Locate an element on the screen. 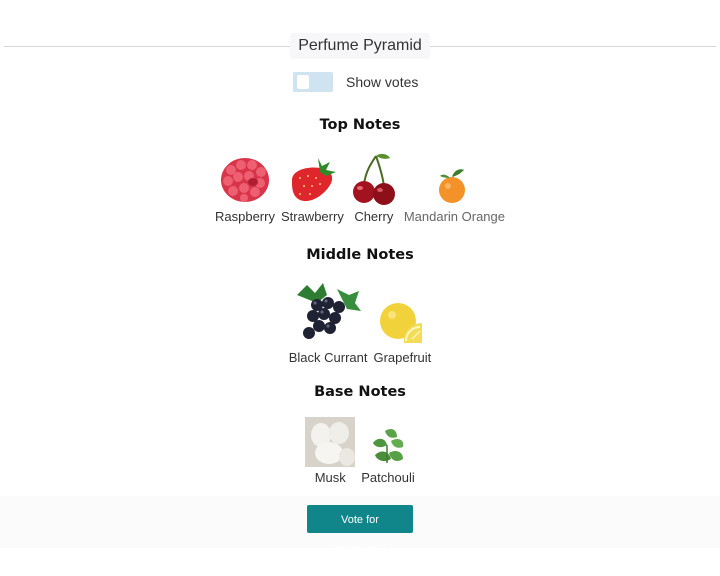 The image size is (720, 576). base-notes-row: Musk Patchouli is located at coordinates (360, 451).